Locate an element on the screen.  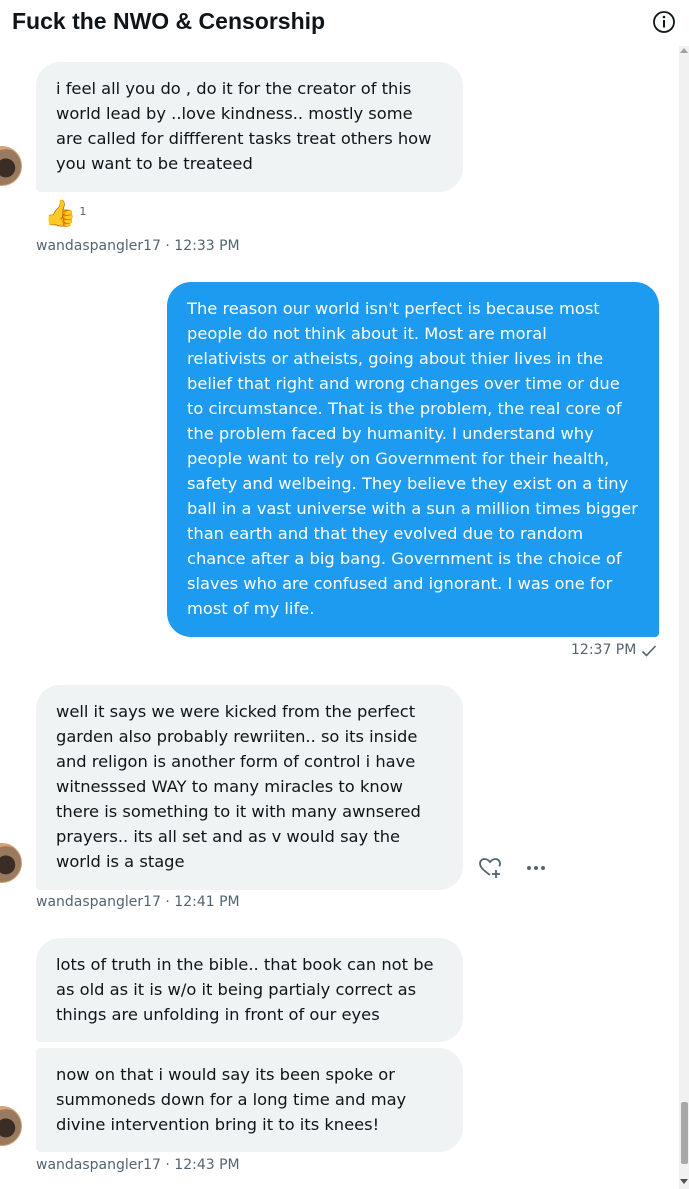
reaction-count: 1 is located at coordinates (83, 211).